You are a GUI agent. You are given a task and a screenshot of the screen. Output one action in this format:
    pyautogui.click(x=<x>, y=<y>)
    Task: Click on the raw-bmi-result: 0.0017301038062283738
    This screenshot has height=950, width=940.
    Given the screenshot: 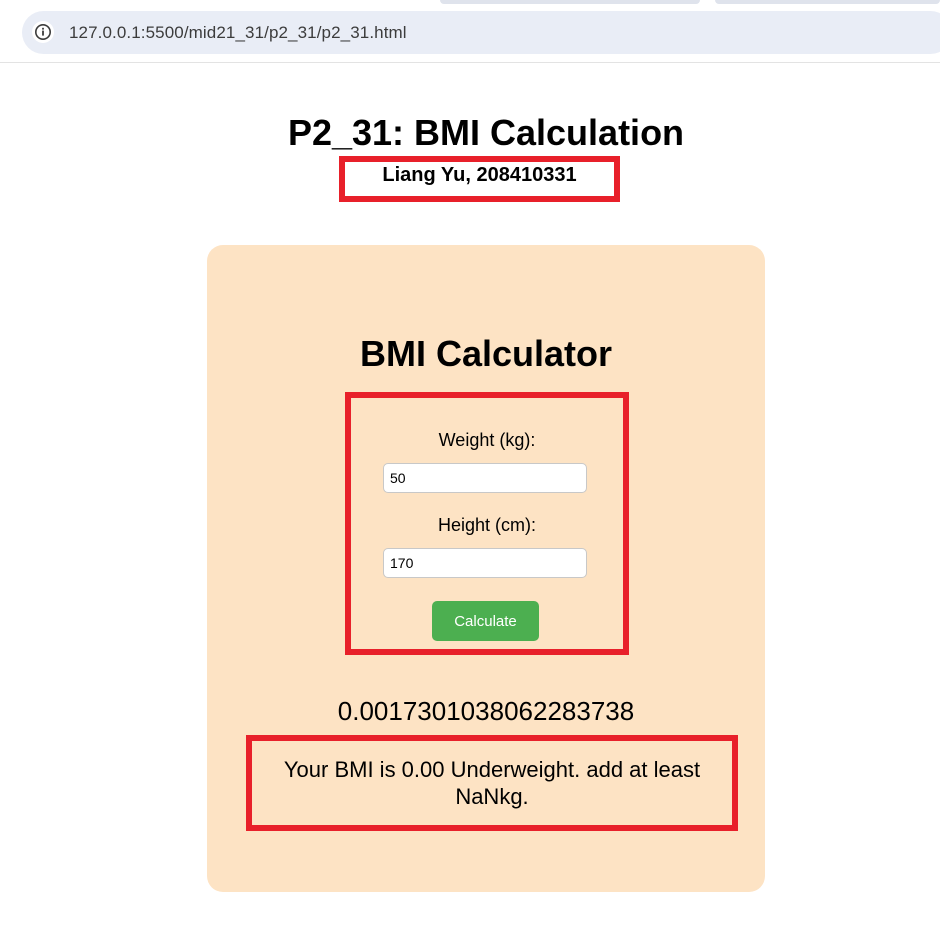 What is the action you would take?
    pyautogui.click(x=486, y=711)
    